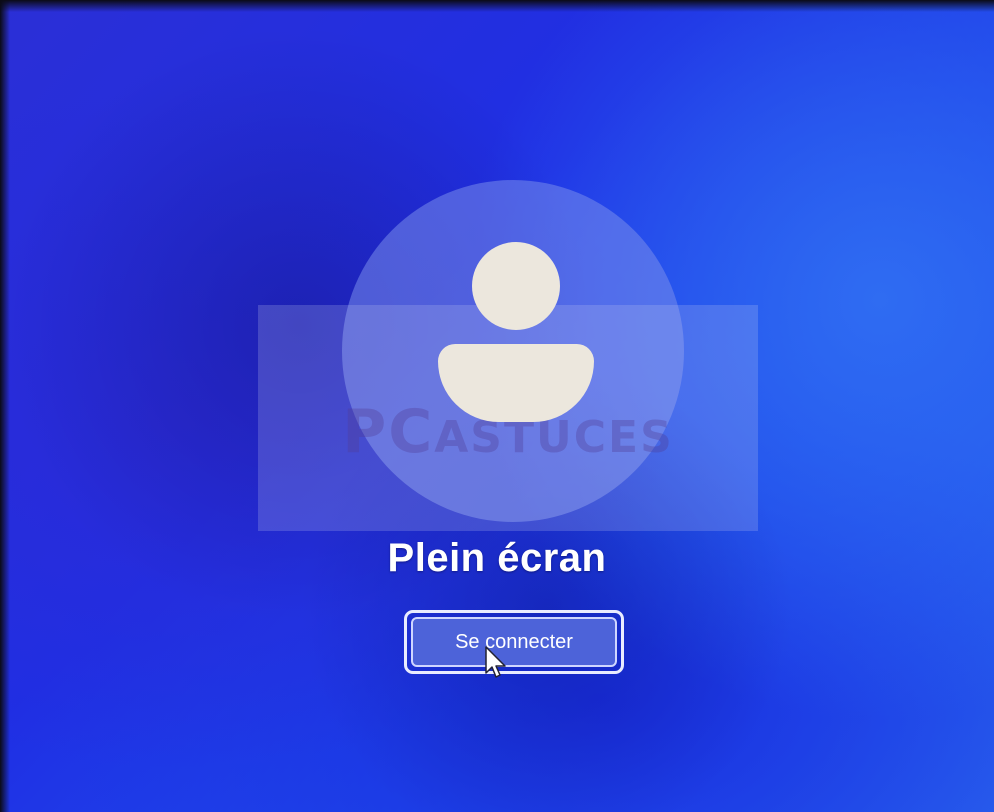  I want to click on screen-bezel-top, so click(497, 6).